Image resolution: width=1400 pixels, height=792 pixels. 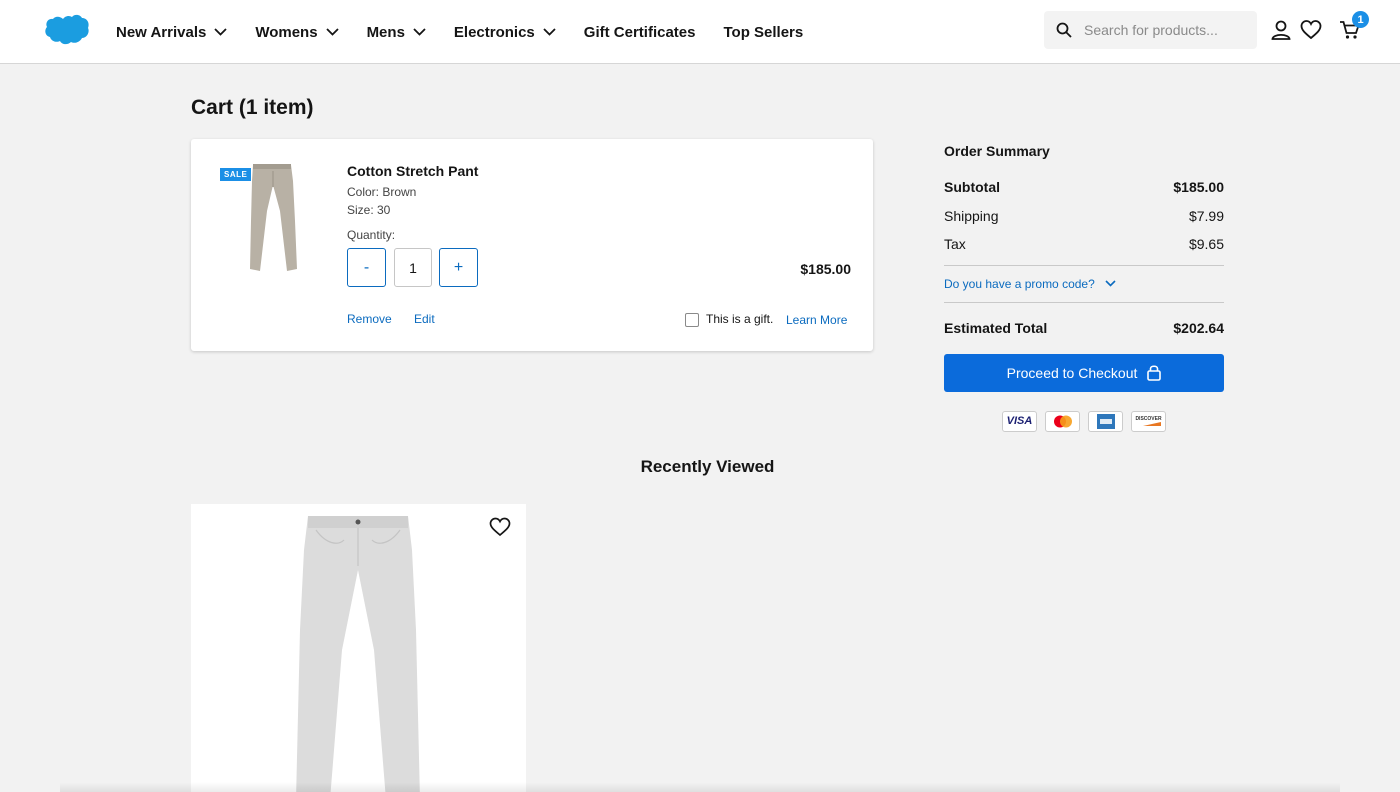 I want to click on nav-label: Top Sellers, so click(x=763, y=32).